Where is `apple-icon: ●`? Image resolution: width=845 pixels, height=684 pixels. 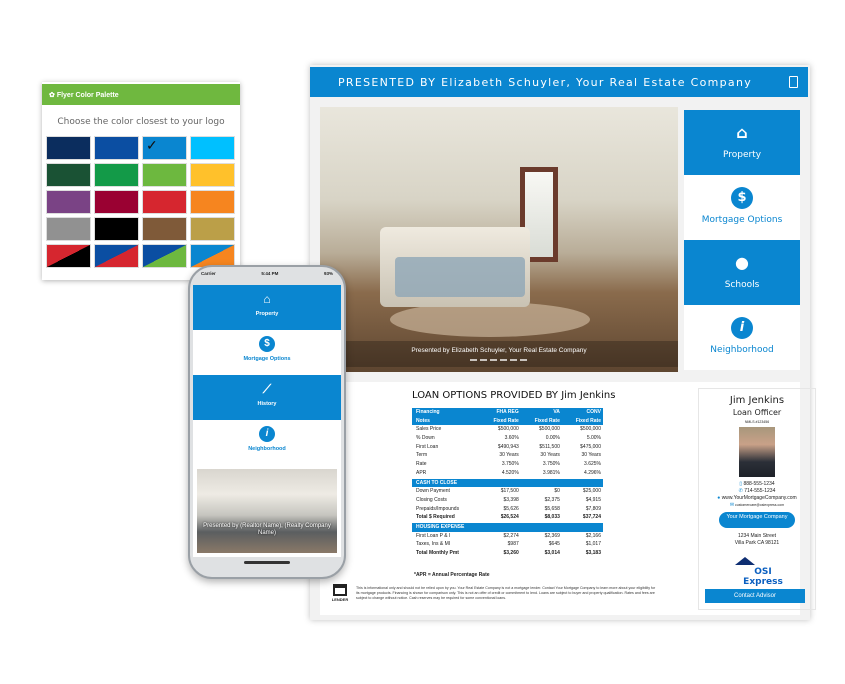
apple-icon: ● is located at coordinates (742, 262).